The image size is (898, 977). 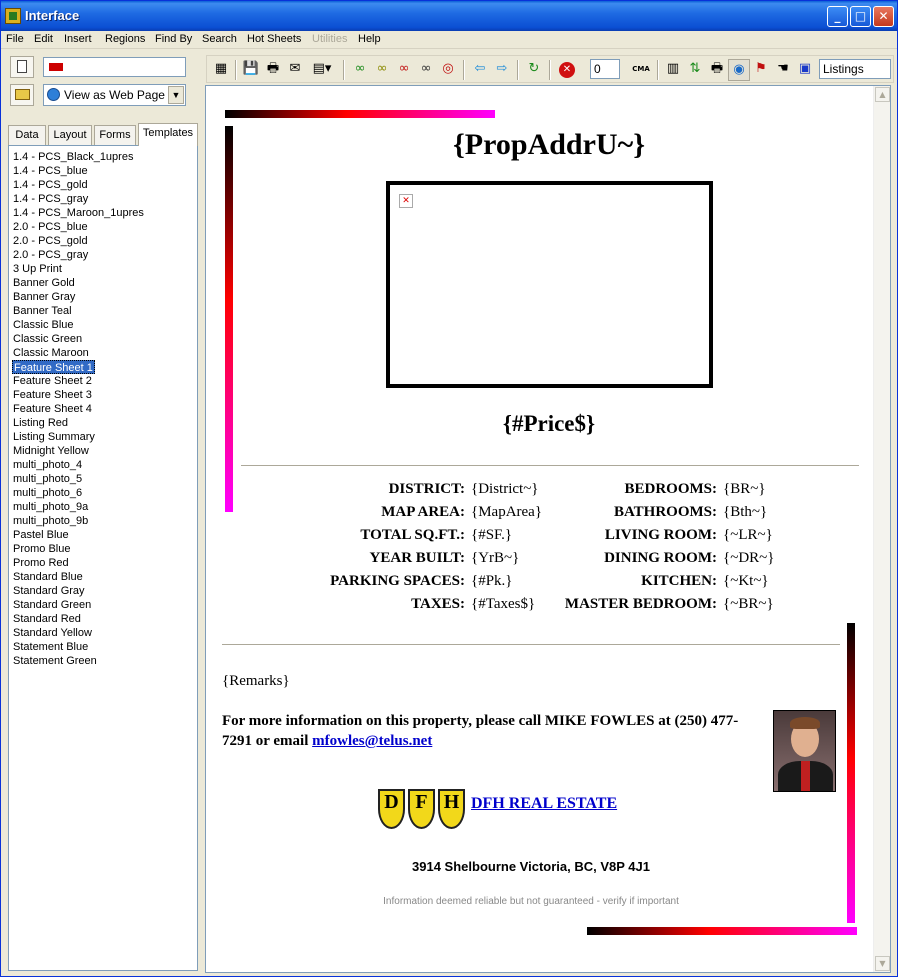 I want to click on region-field, so click(x=114, y=67).